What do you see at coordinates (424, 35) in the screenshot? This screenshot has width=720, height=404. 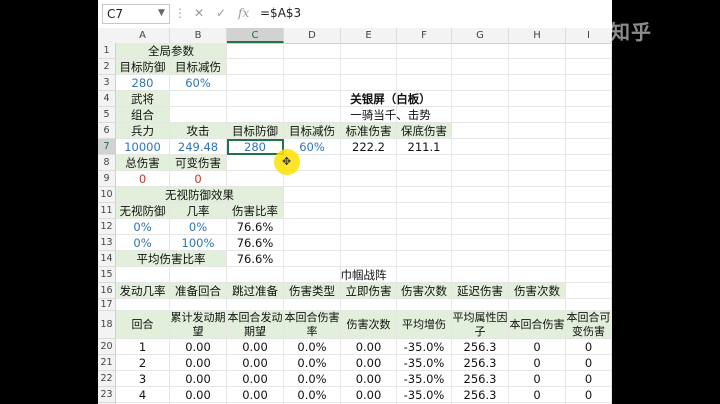 I see `column-header-f: F` at bounding box center [424, 35].